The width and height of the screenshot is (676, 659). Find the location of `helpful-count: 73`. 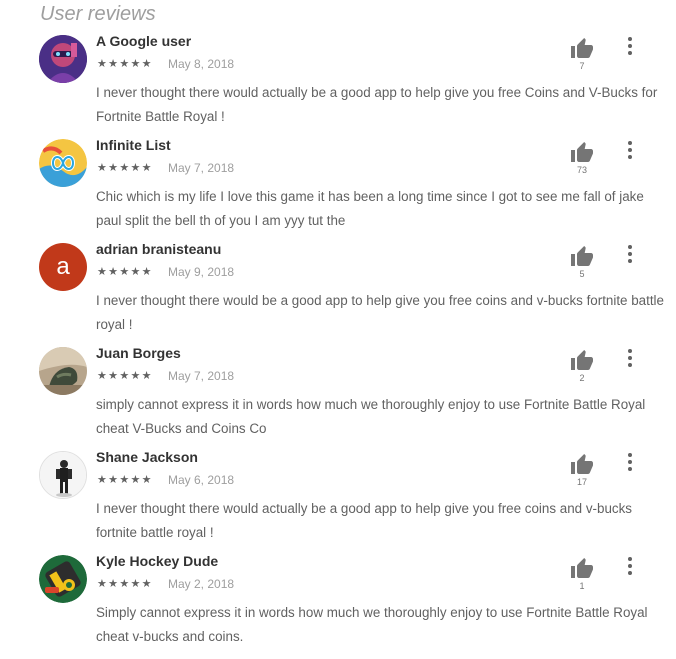

helpful-count: 73 is located at coordinates (581, 170).